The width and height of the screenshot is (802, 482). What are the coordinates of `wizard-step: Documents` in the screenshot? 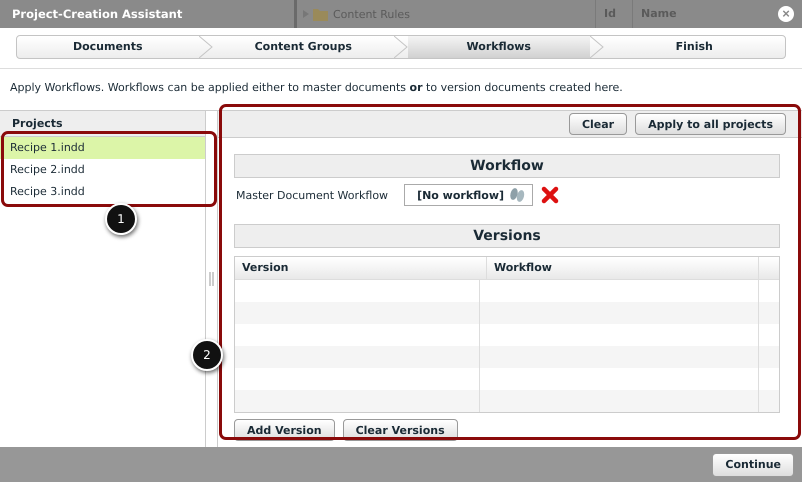 It's located at (107, 47).